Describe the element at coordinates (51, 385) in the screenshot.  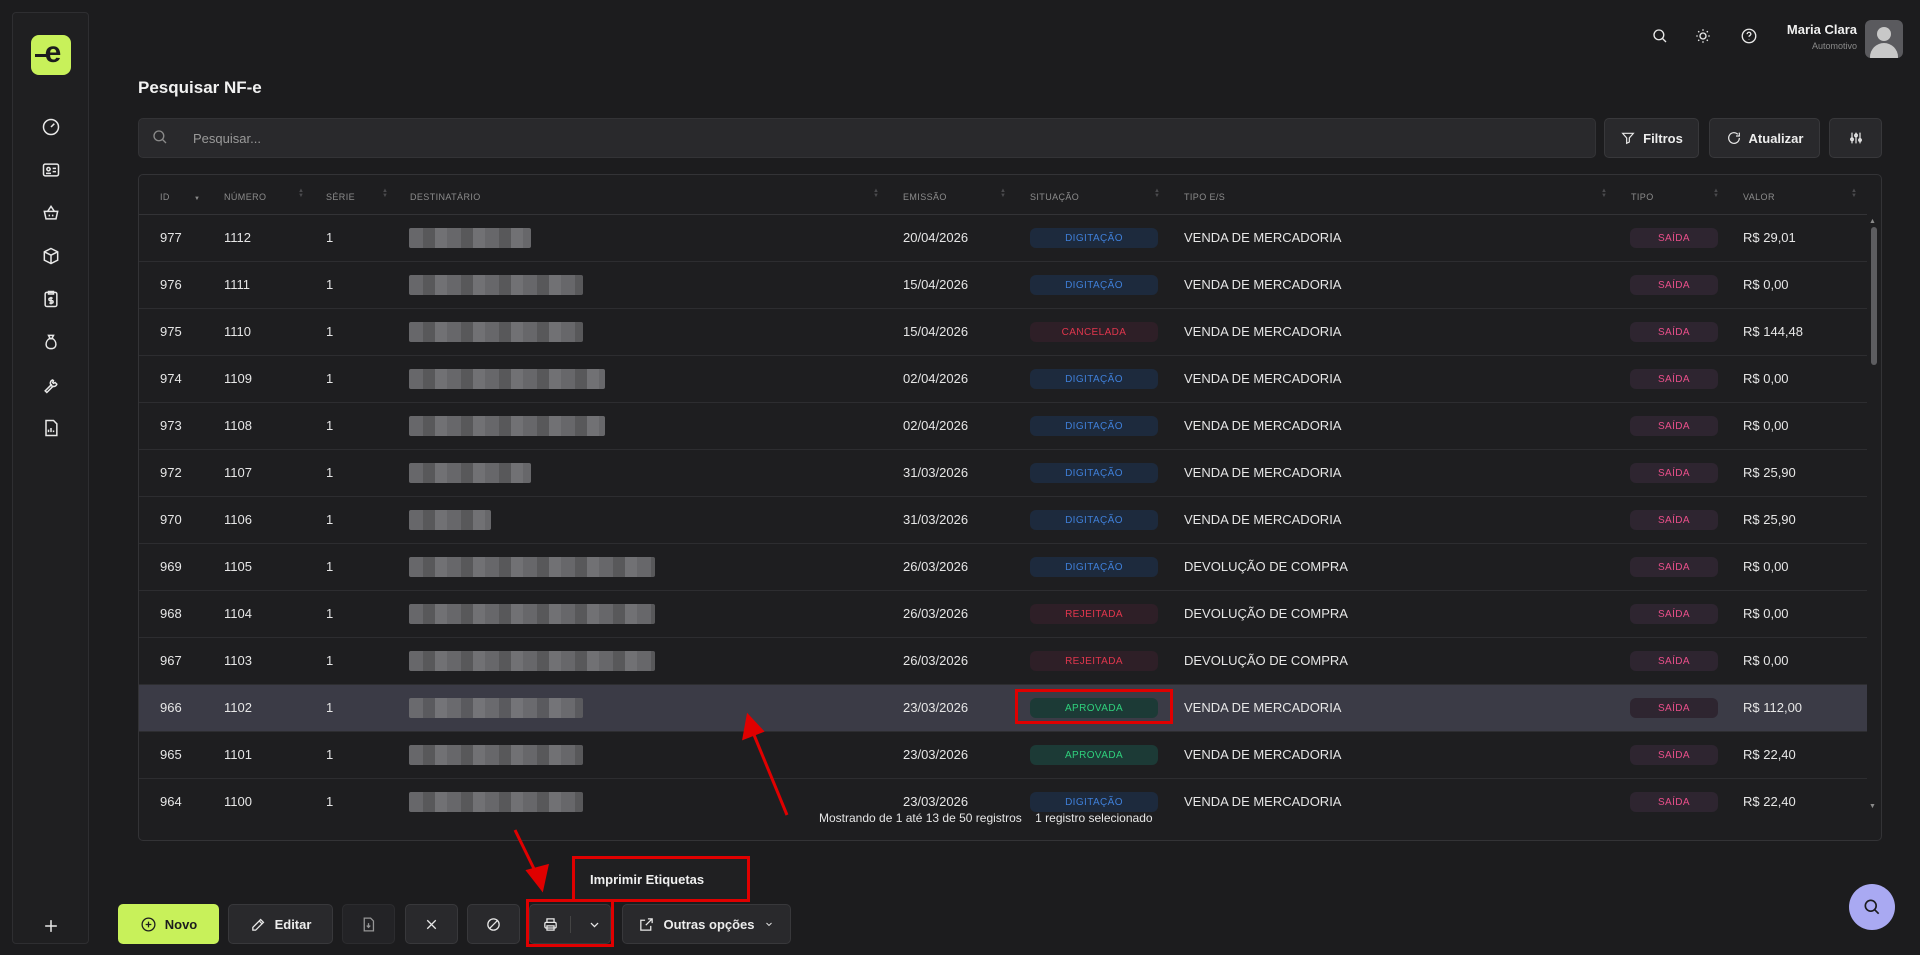
I see `tools-icon` at that location.